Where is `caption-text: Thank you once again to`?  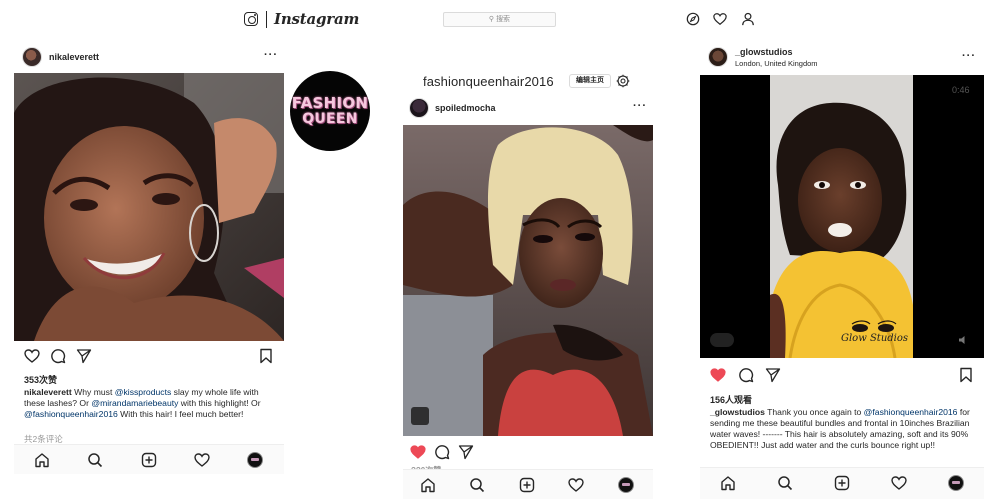 caption-text: Thank you once again to is located at coordinates (814, 412).